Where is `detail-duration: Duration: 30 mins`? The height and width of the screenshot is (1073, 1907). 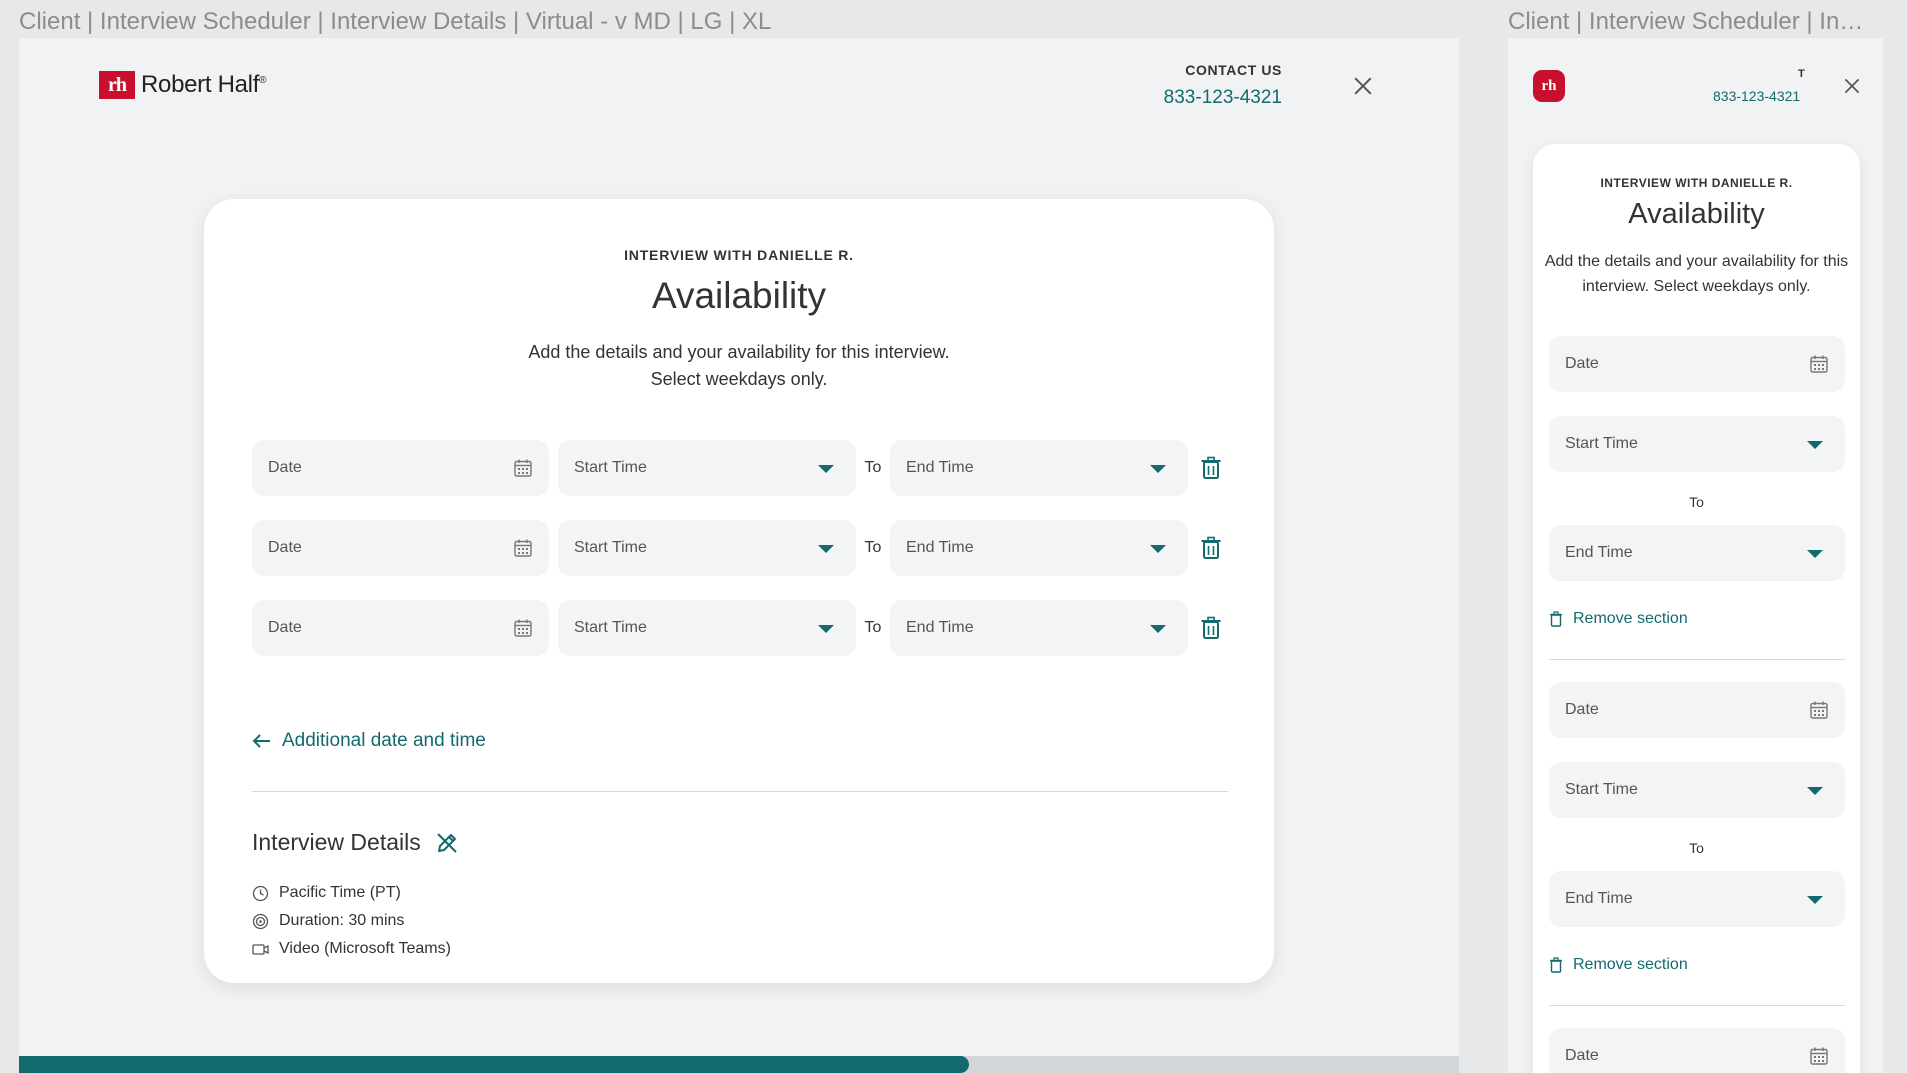
detail-duration: Duration: 30 mins is located at coordinates (351, 921).